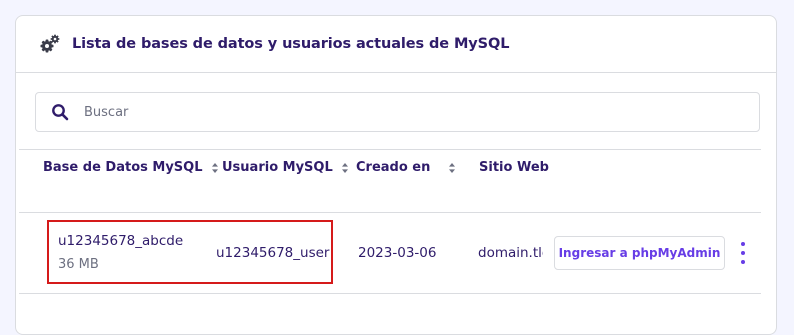 Image resolution: width=794 pixels, height=335 pixels. What do you see at coordinates (390, 149) in the screenshot?
I see `table-top-divider` at bounding box center [390, 149].